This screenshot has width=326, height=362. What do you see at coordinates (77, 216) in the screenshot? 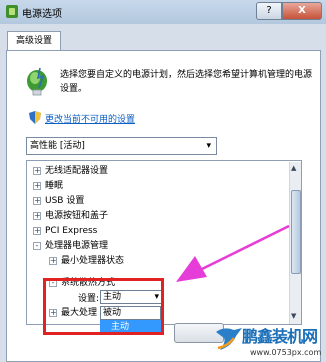
I see `tree-item-label: 电源按钮和盖子` at bounding box center [77, 216].